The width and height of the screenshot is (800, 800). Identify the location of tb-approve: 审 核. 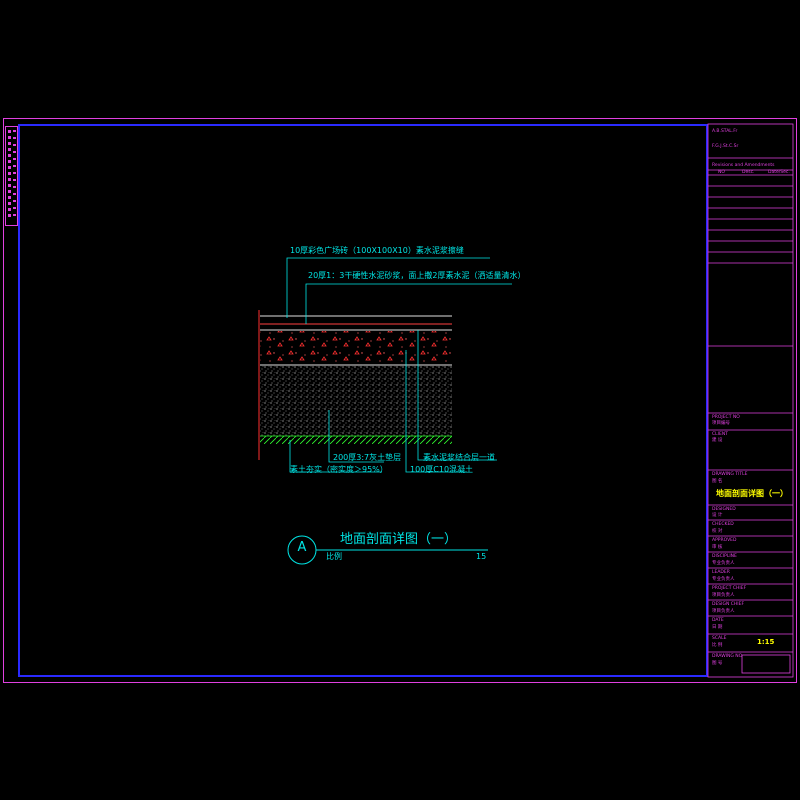
(717, 547).